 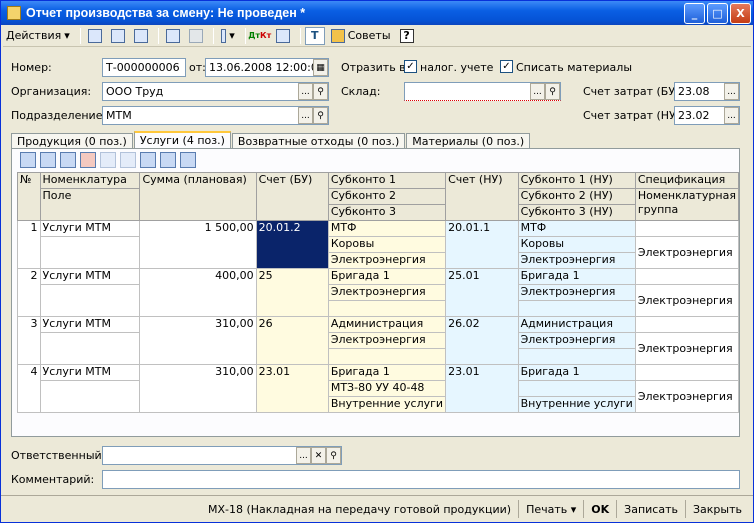 I want to click on col-nomenclature: Номенклатура, so click(x=90, y=180).